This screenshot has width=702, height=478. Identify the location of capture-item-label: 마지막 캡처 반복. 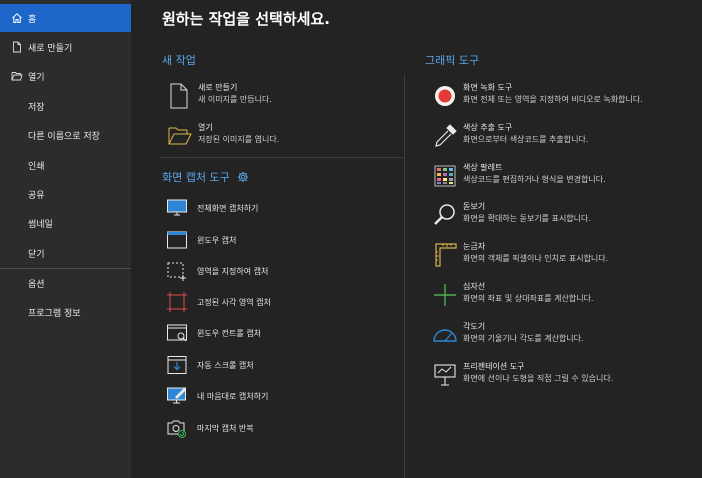
(225, 428).